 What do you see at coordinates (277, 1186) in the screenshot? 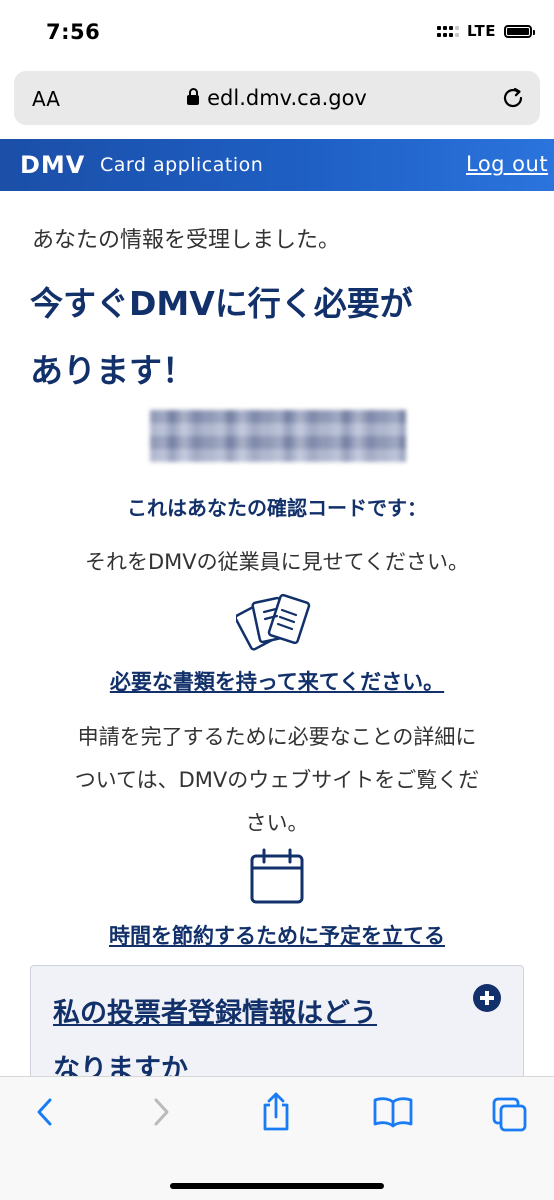
I see `home-indicator` at bounding box center [277, 1186].